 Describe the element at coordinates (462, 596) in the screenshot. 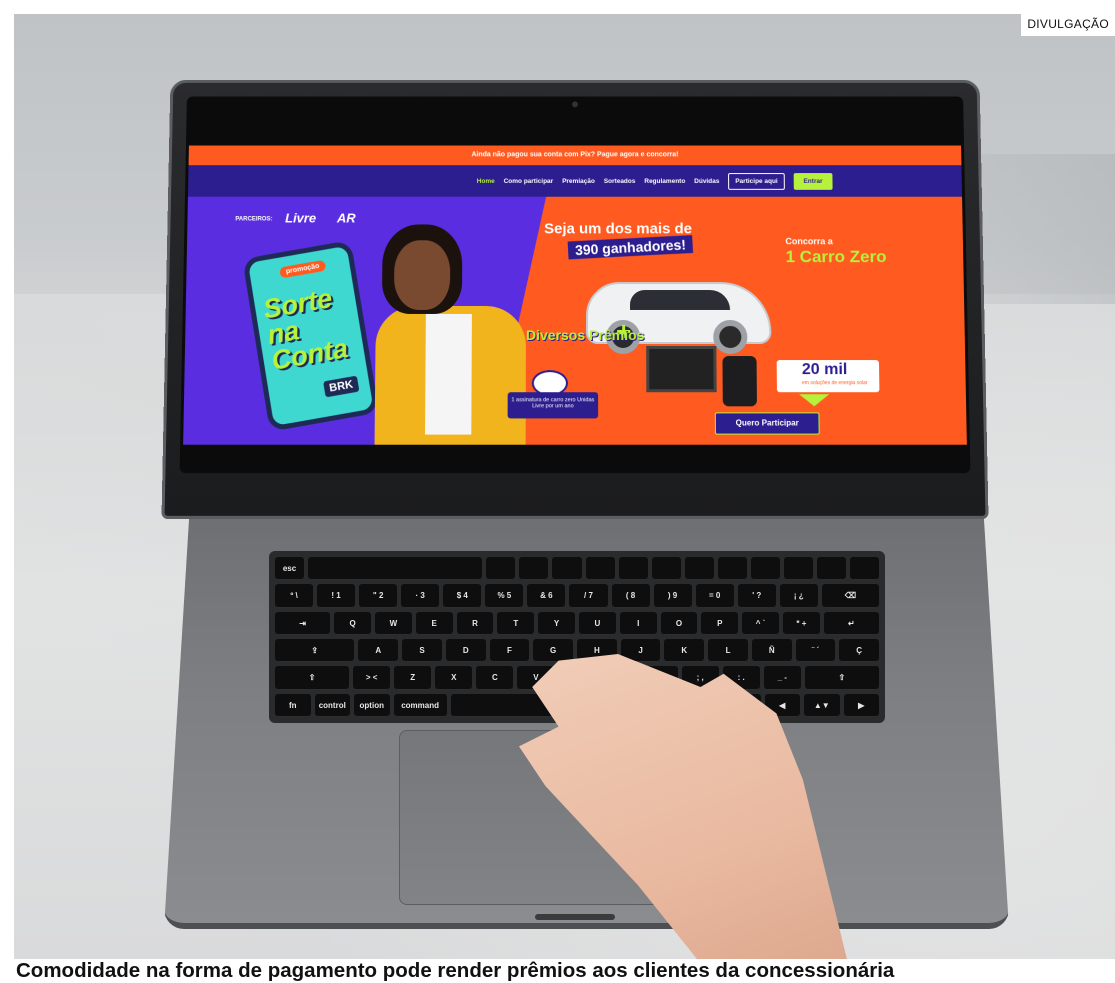

I see `key: $ 4` at that location.